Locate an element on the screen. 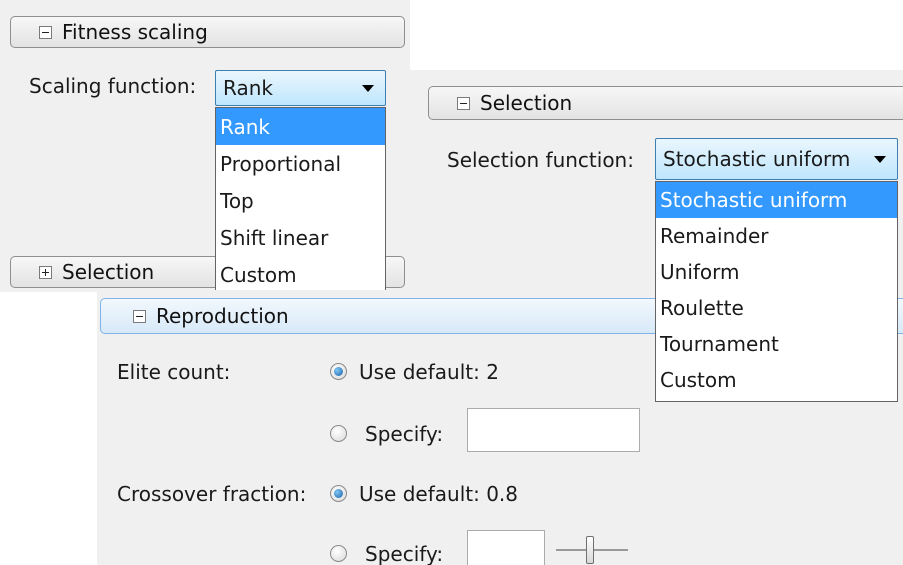 The width and height of the screenshot is (903, 565). fitness-scaling-title: Fitness scaling is located at coordinates (135, 32).